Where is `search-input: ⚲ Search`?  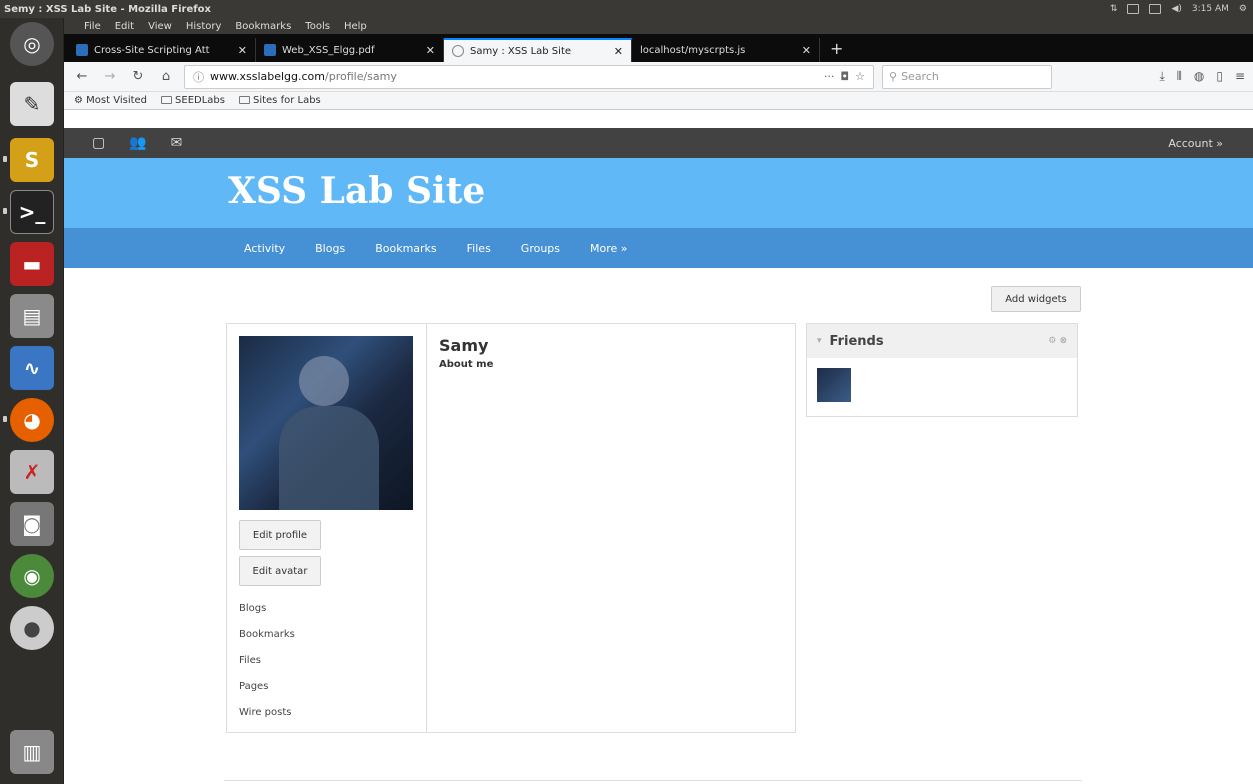
search-input: ⚲ Search is located at coordinates (967, 76).